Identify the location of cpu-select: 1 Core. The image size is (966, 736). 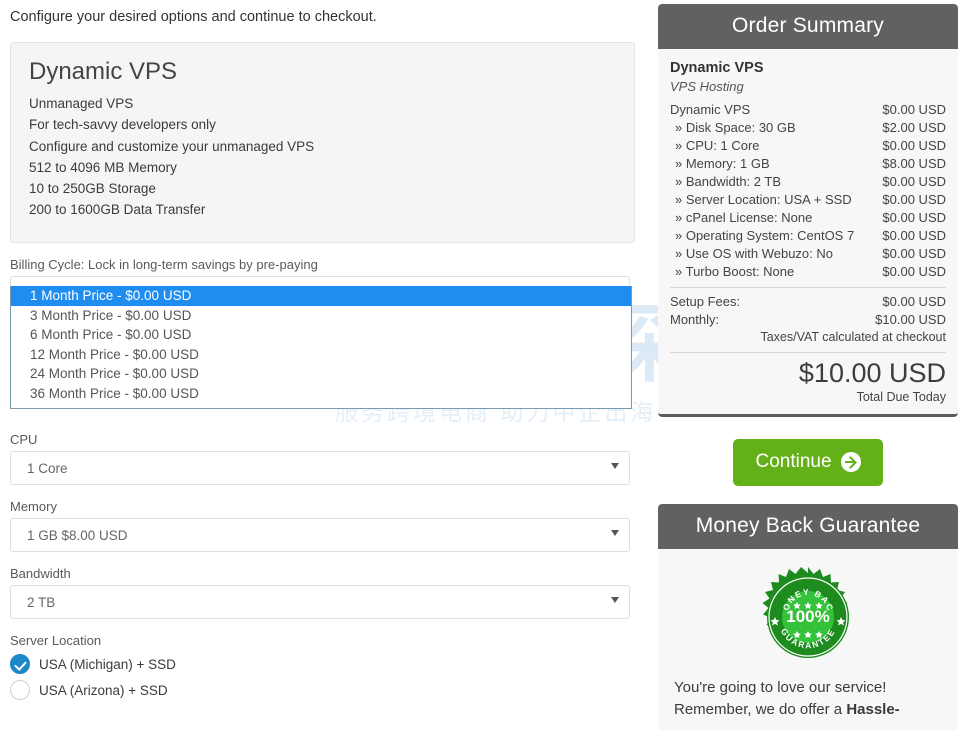
(320, 468).